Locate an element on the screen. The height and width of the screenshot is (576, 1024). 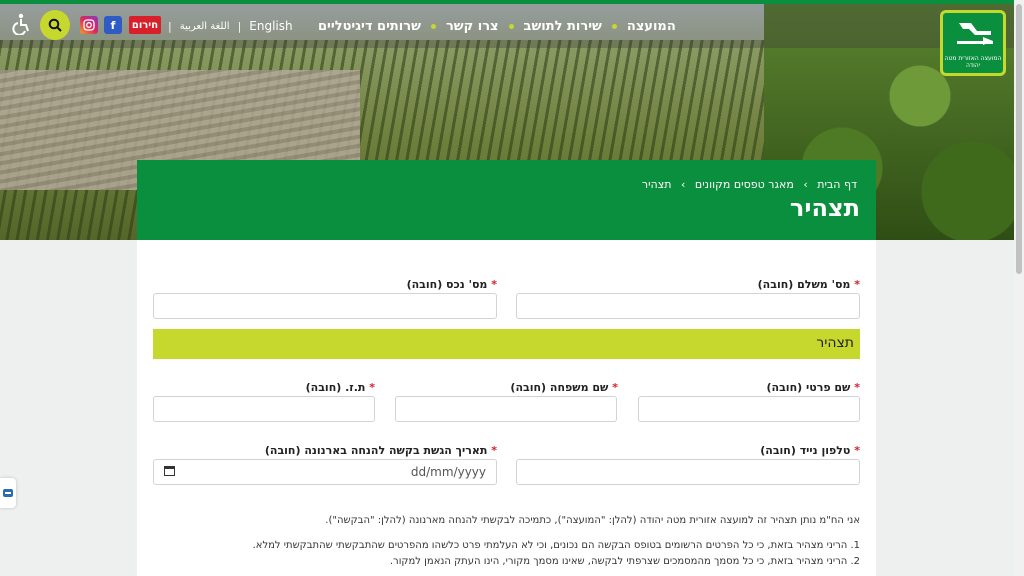
section-title: תצהיר is located at coordinates (835, 343).